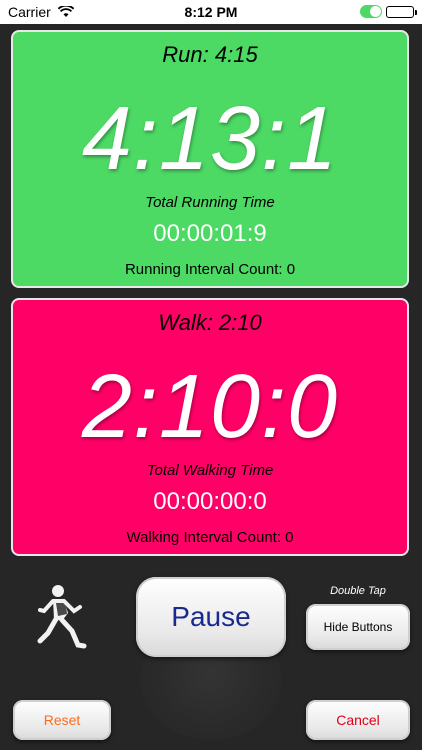  What do you see at coordinates (358, 627) in the screenshot?
I see `hide-buttons-button: Hide Buttons` at bounding box center [358, 627].